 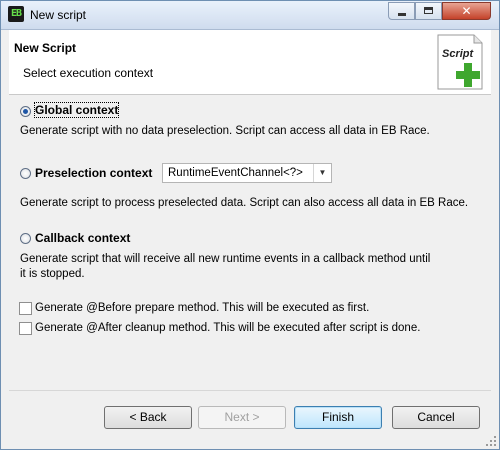 What do you see at coordinates (93, 173) in the screenshot?
I see `preselection-context-label: Preselection context` at bounding box center [93, 173].